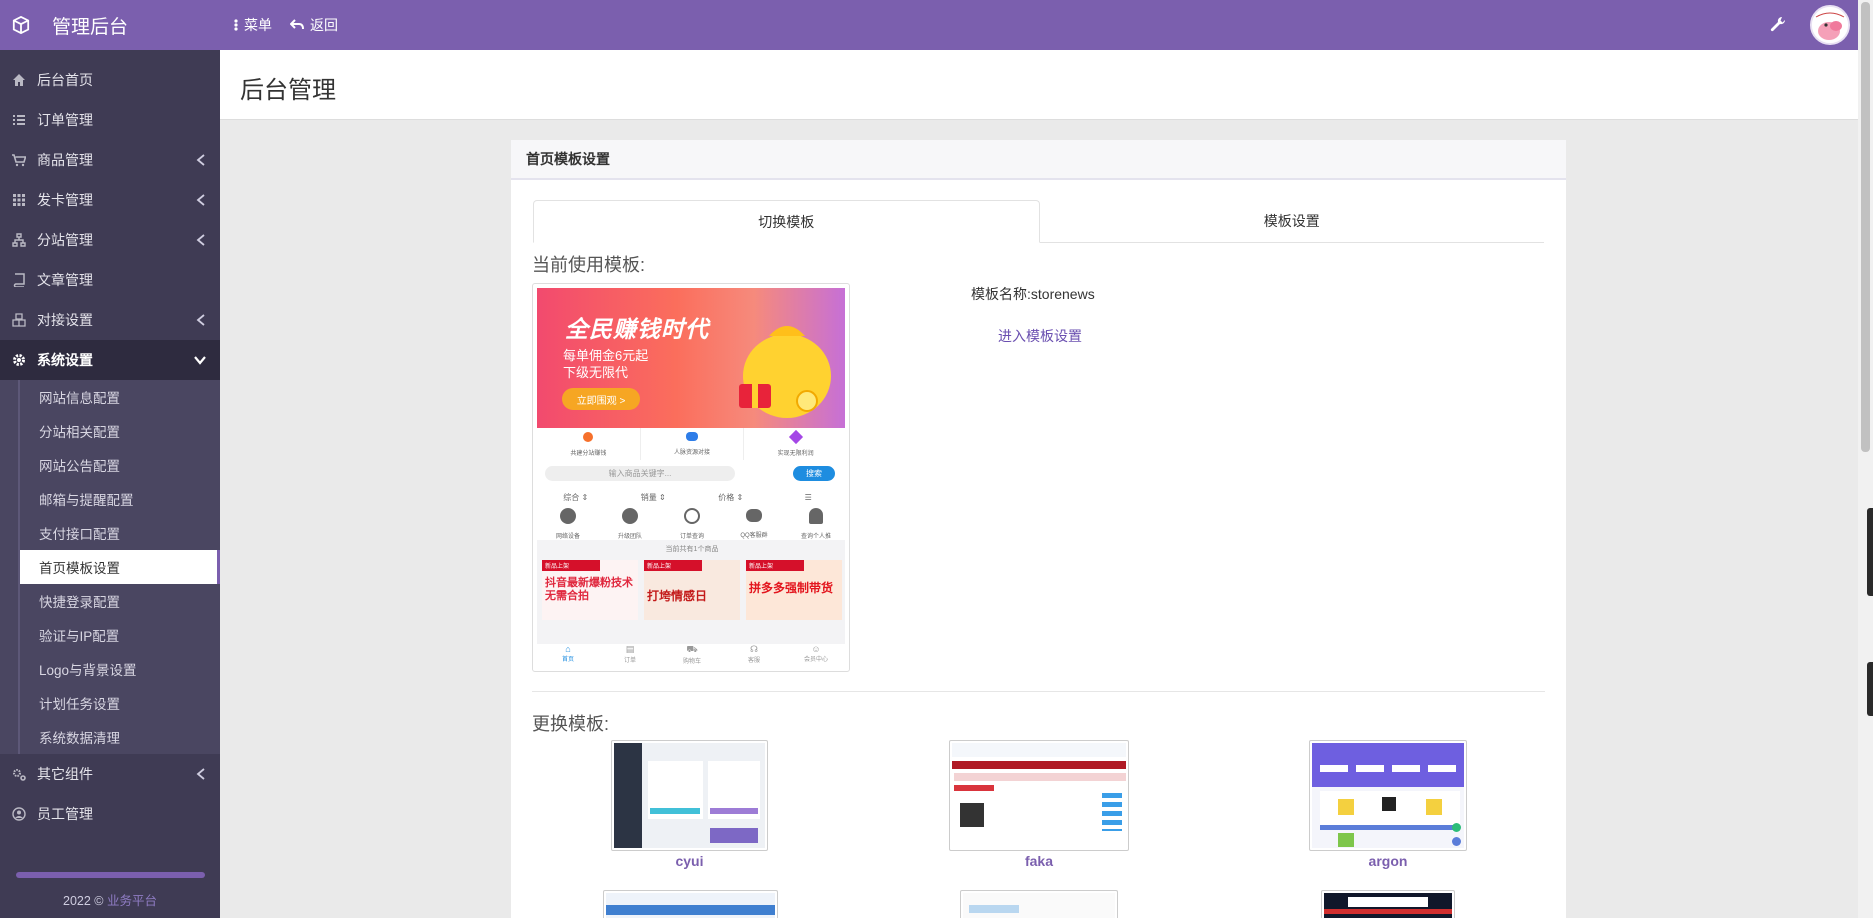 The height and width of the screenshot is (918, 1873). Describe the element at coordinates (691, 474) in the screenshot. I see `preview-search-row: 输入商品关键字... 搜索` at that location.